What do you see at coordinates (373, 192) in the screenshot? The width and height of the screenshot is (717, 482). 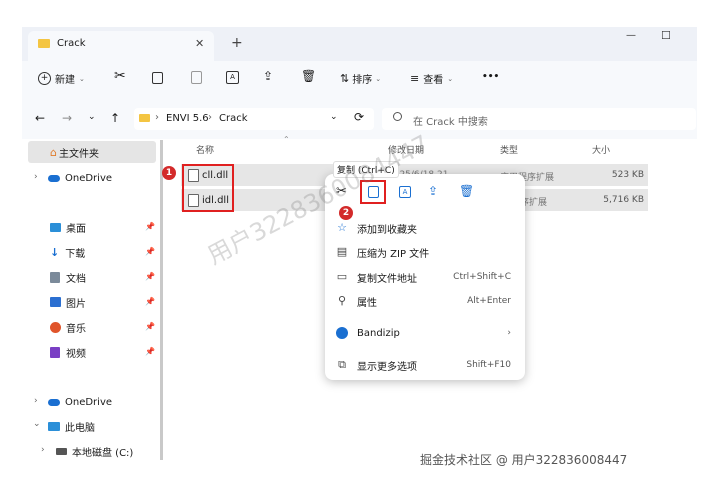 I see `ctx-copy-icon` at bounding box center [373, 192].